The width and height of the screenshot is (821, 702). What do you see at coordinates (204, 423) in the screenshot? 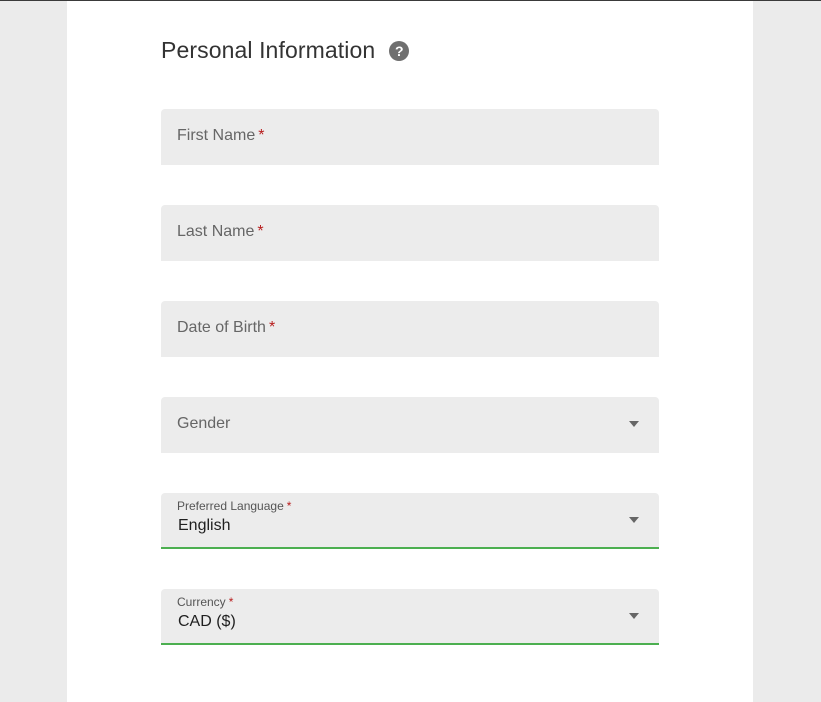
I see `gender-label: Gender` at bounding box center [204, 423].